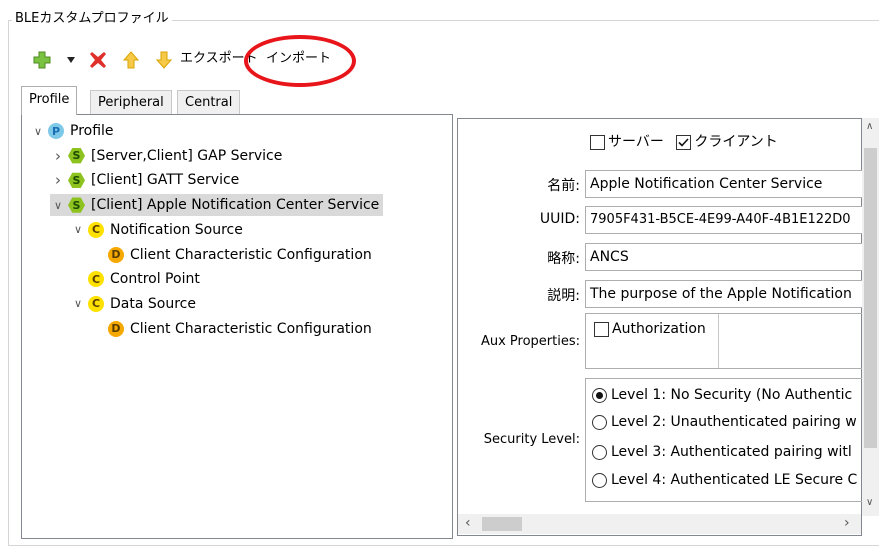 This screenshot has width=885, height=549. Describe the element at coordinates (71, 60) in the screenshot. I see `add-dropdown-icon` at that location.